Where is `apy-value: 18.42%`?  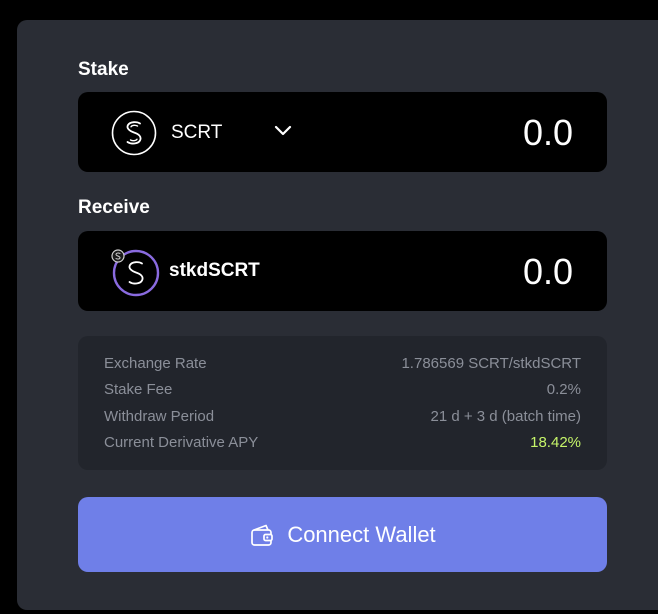
apy-value: 18.42% is located at coordinates (555, 442).